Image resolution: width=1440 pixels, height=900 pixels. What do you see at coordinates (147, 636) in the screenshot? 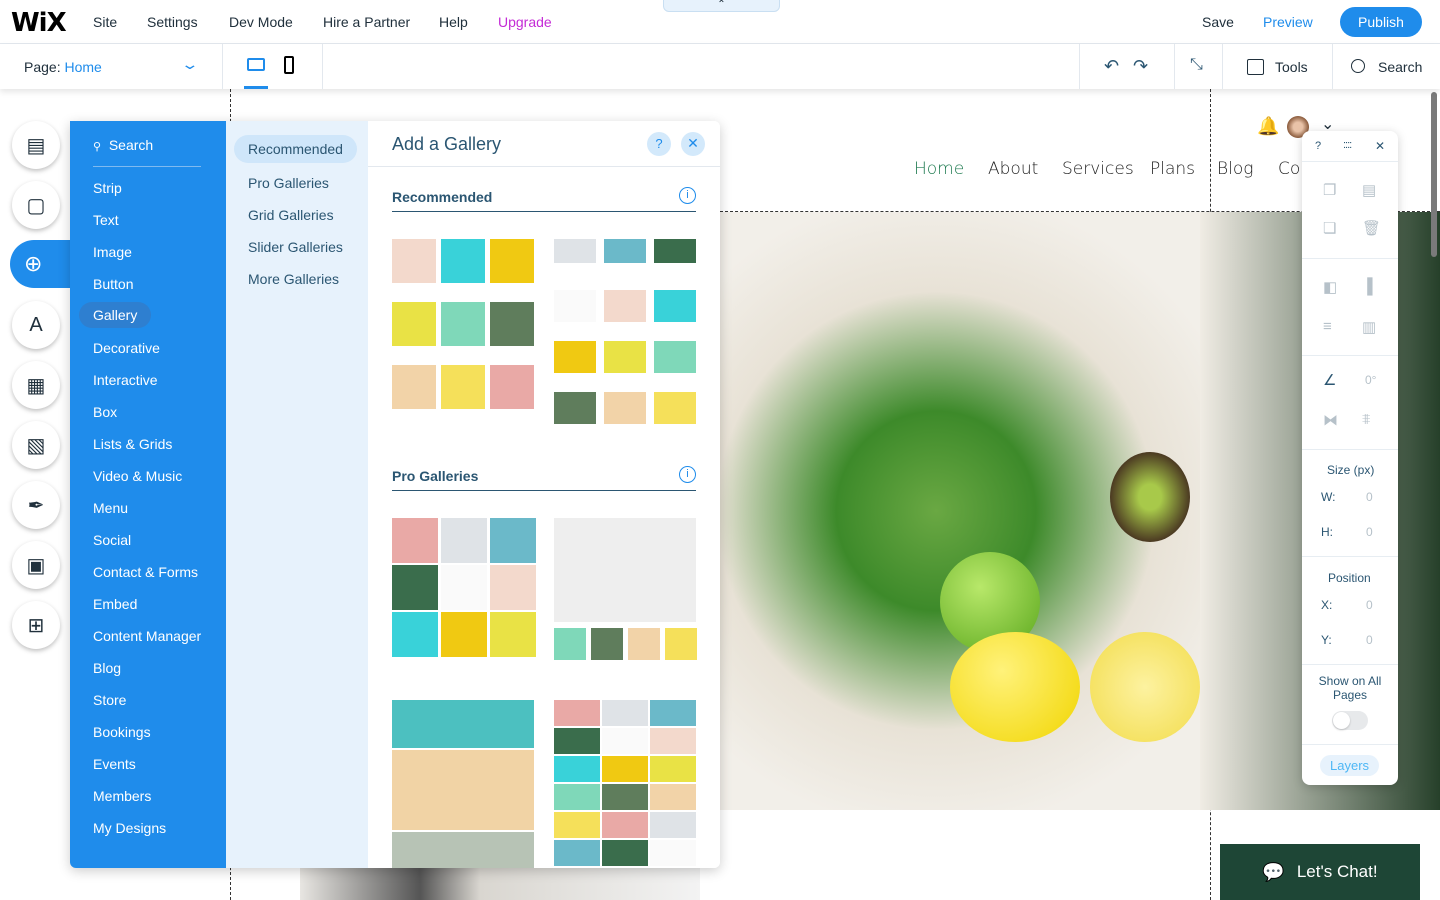
I see `category-content-manager: Content Manager` at bounding box center [147, 636].